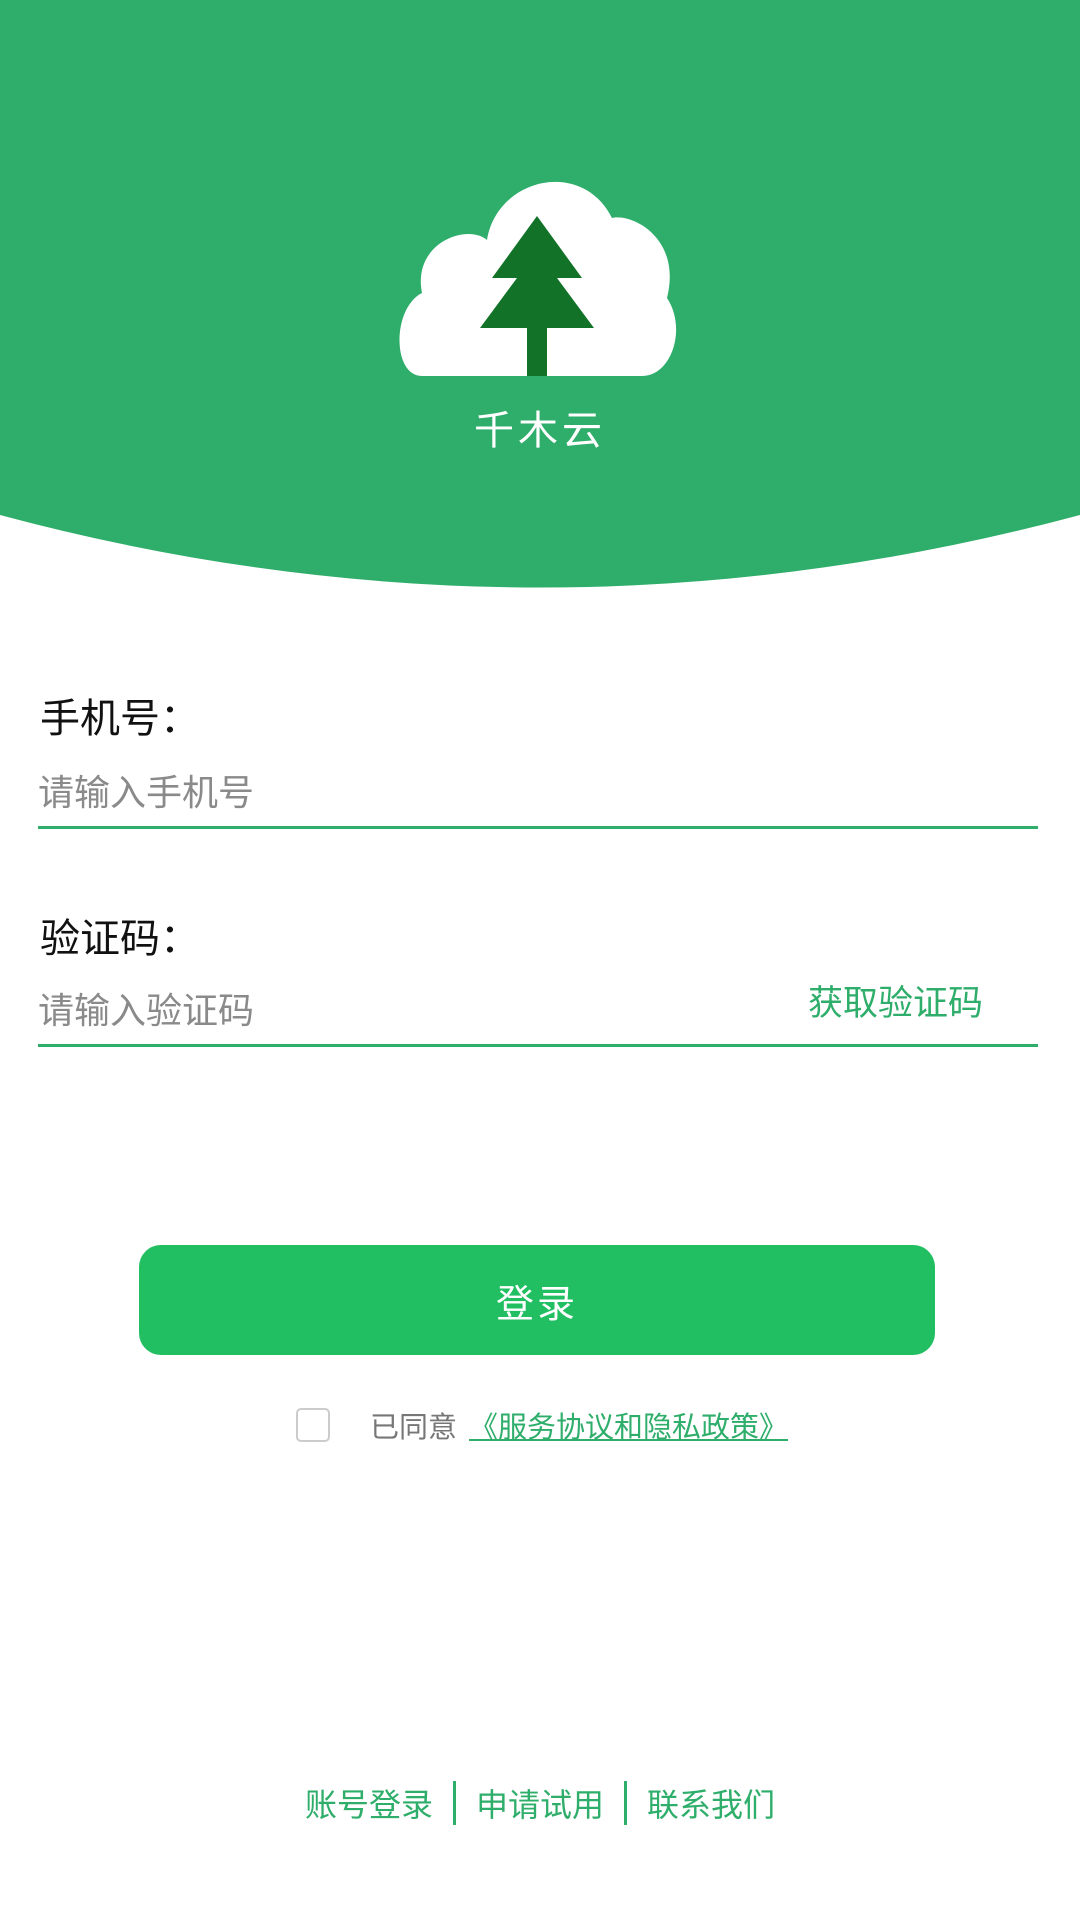 This screenshot has height=1920, width=1080. What do you see at coordinates (711, 1803) in the screenshot?
I see `contact-us-link: 联系我们` at bounding box center [711, 1803].